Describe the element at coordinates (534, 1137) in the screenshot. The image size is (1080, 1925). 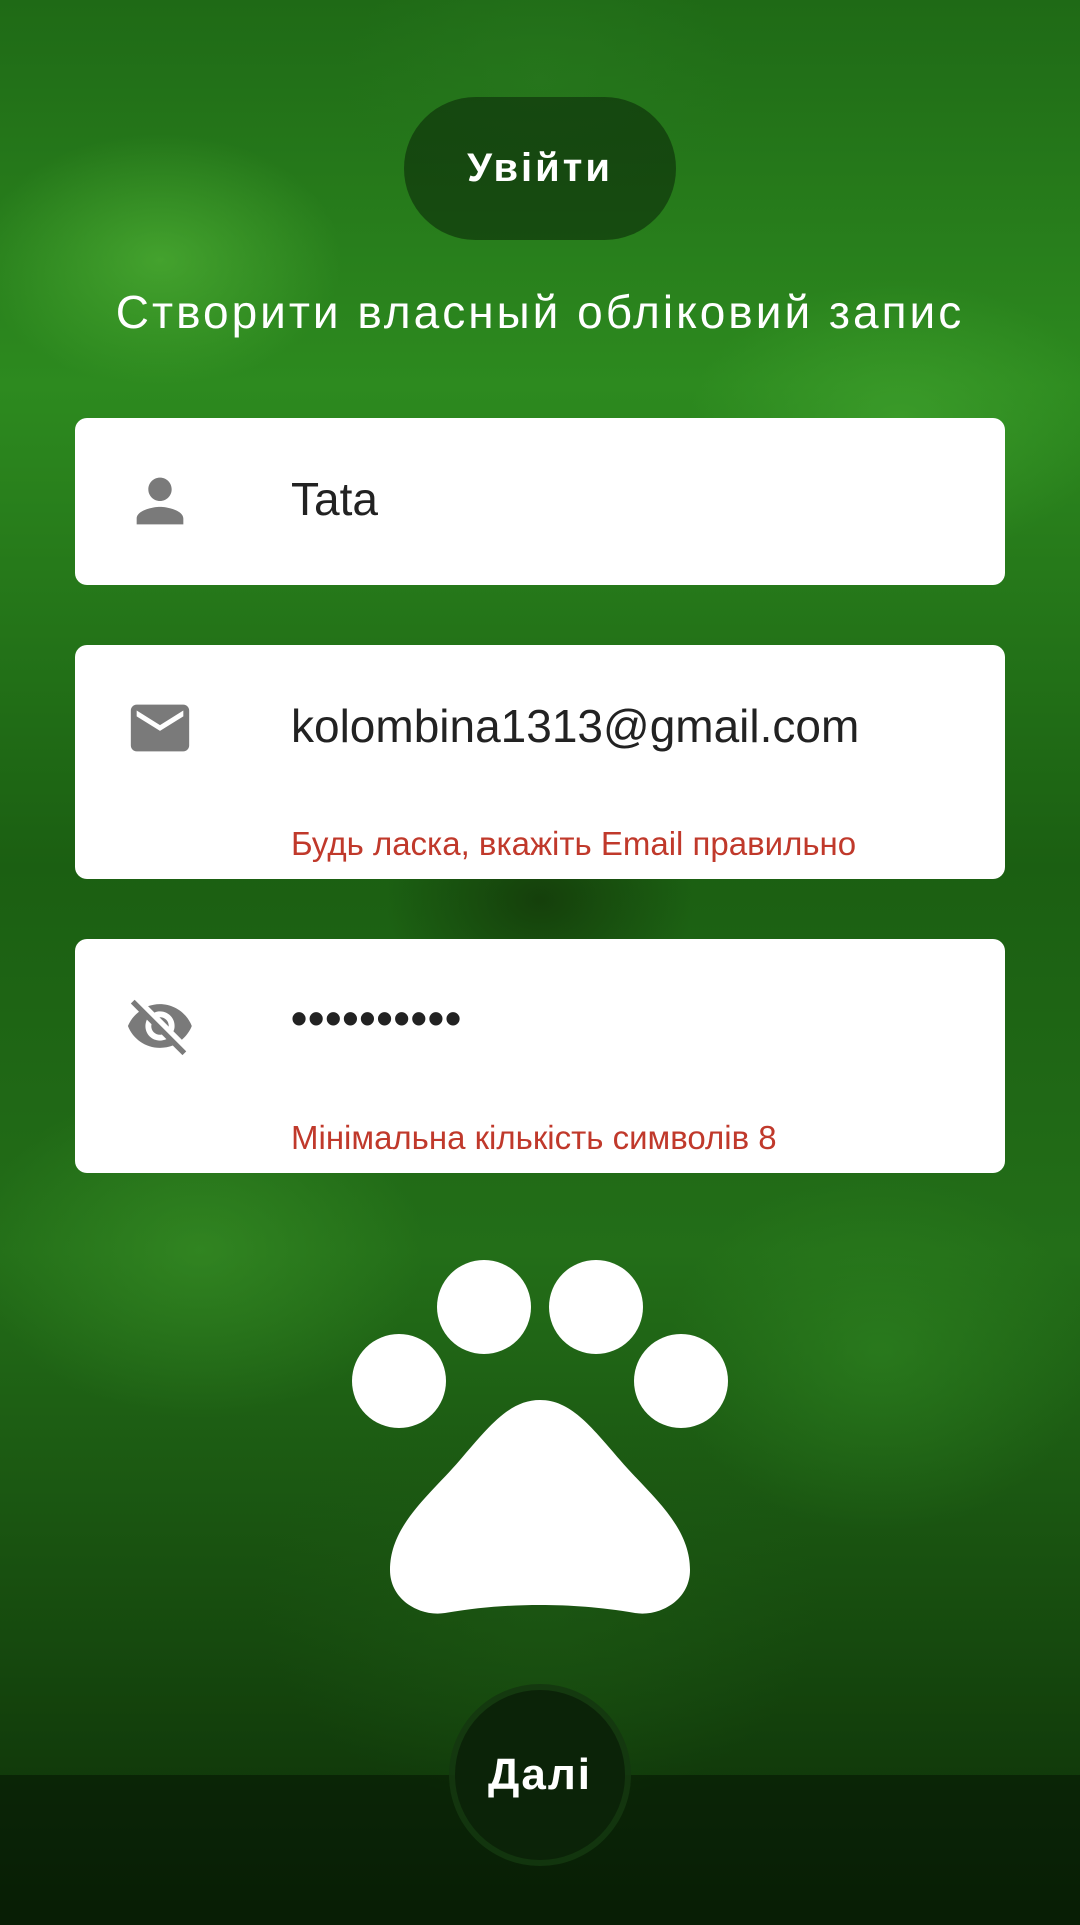
I see `password-error-text: Мінімальна кількість символів 8` at that location.